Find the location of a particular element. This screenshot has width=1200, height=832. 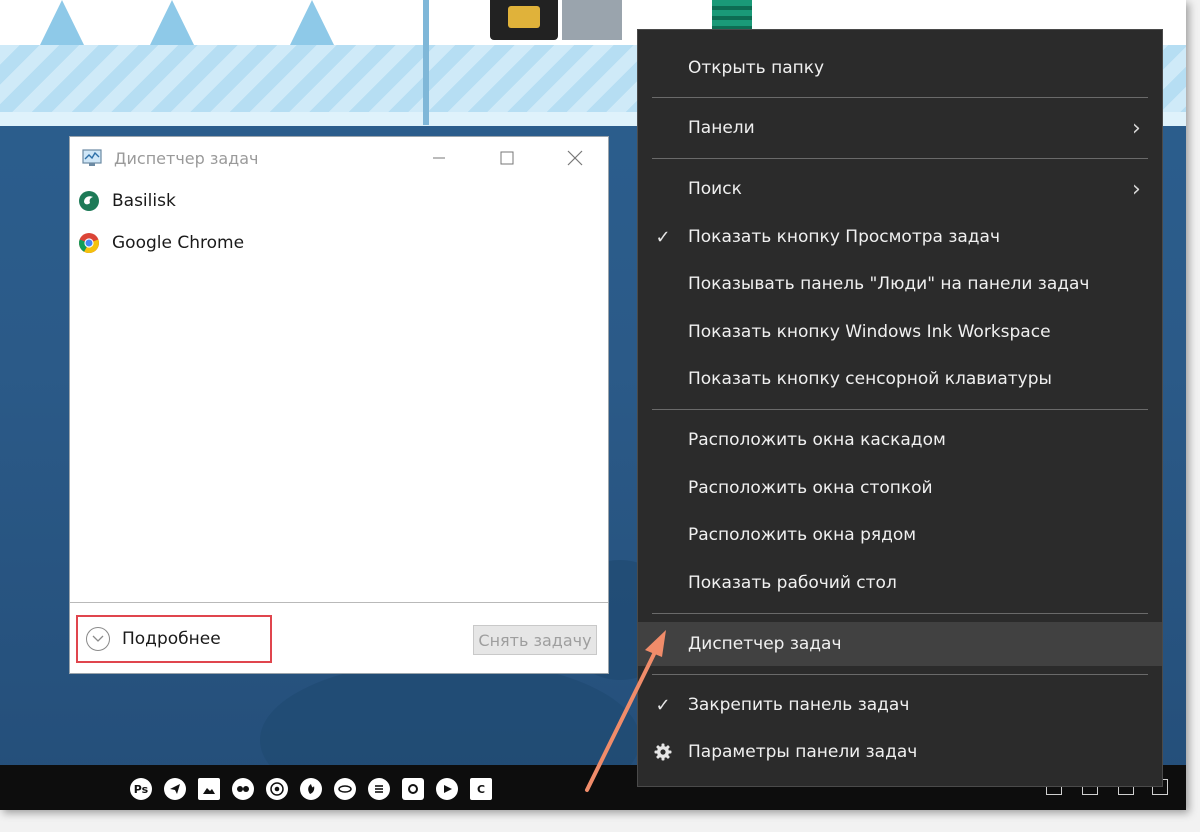

webcam-icon is located at coordinates (243, 789).